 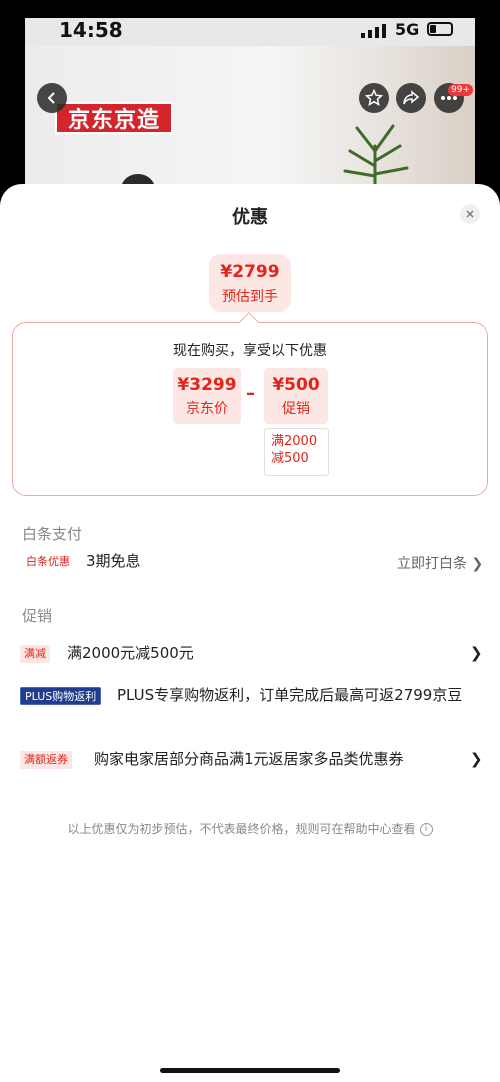 I want to click on promotion-tag: PLUS购物返利, so click(x=61, y=696).